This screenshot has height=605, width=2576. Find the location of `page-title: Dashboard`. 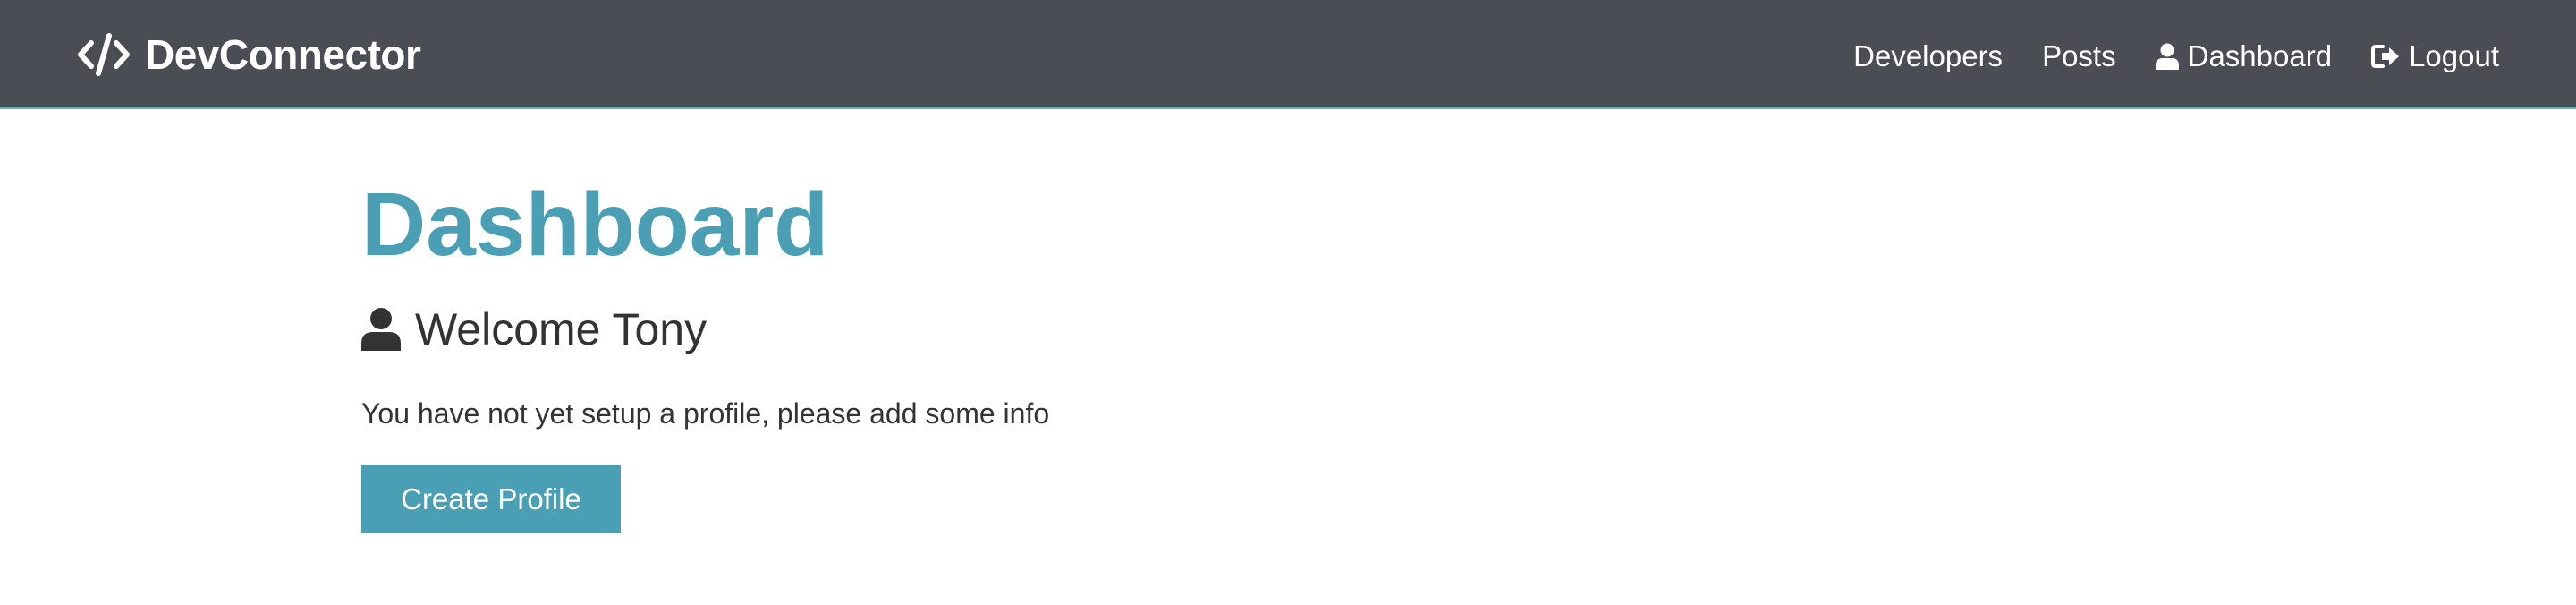

page-title: Dashboard is located at coordinates (595, 225).